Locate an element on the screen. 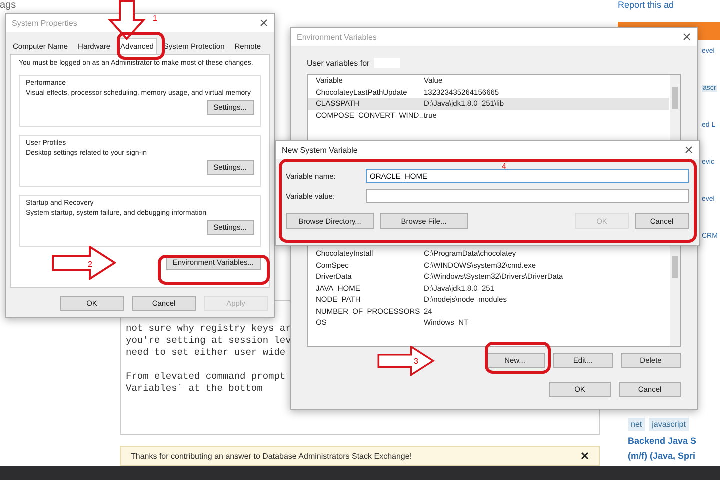 The height and width of the screenshot is (480, 720). code-line: Variables` at the bottom is located at coordinates (194, 389).